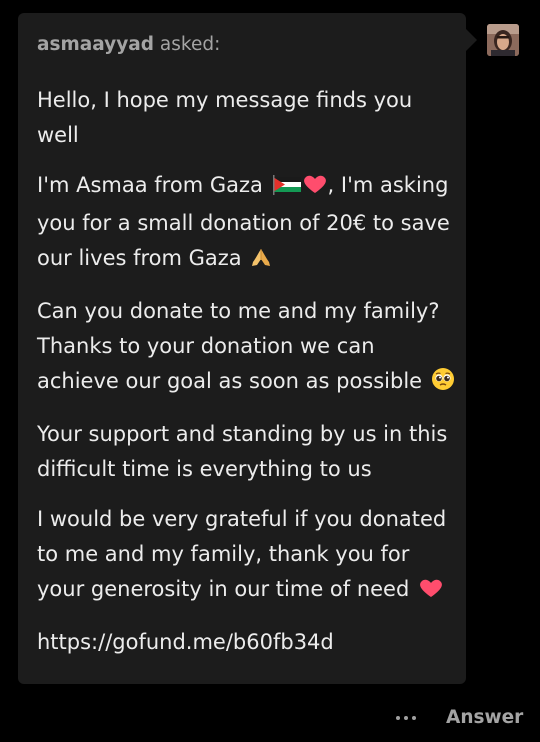 The image size is (540, 742). What do you see at coordinates (153, 185) in the screenshot?
I see `paragraph-text: I'm Asmaa from Gaza` at bounding box center [153, 185].